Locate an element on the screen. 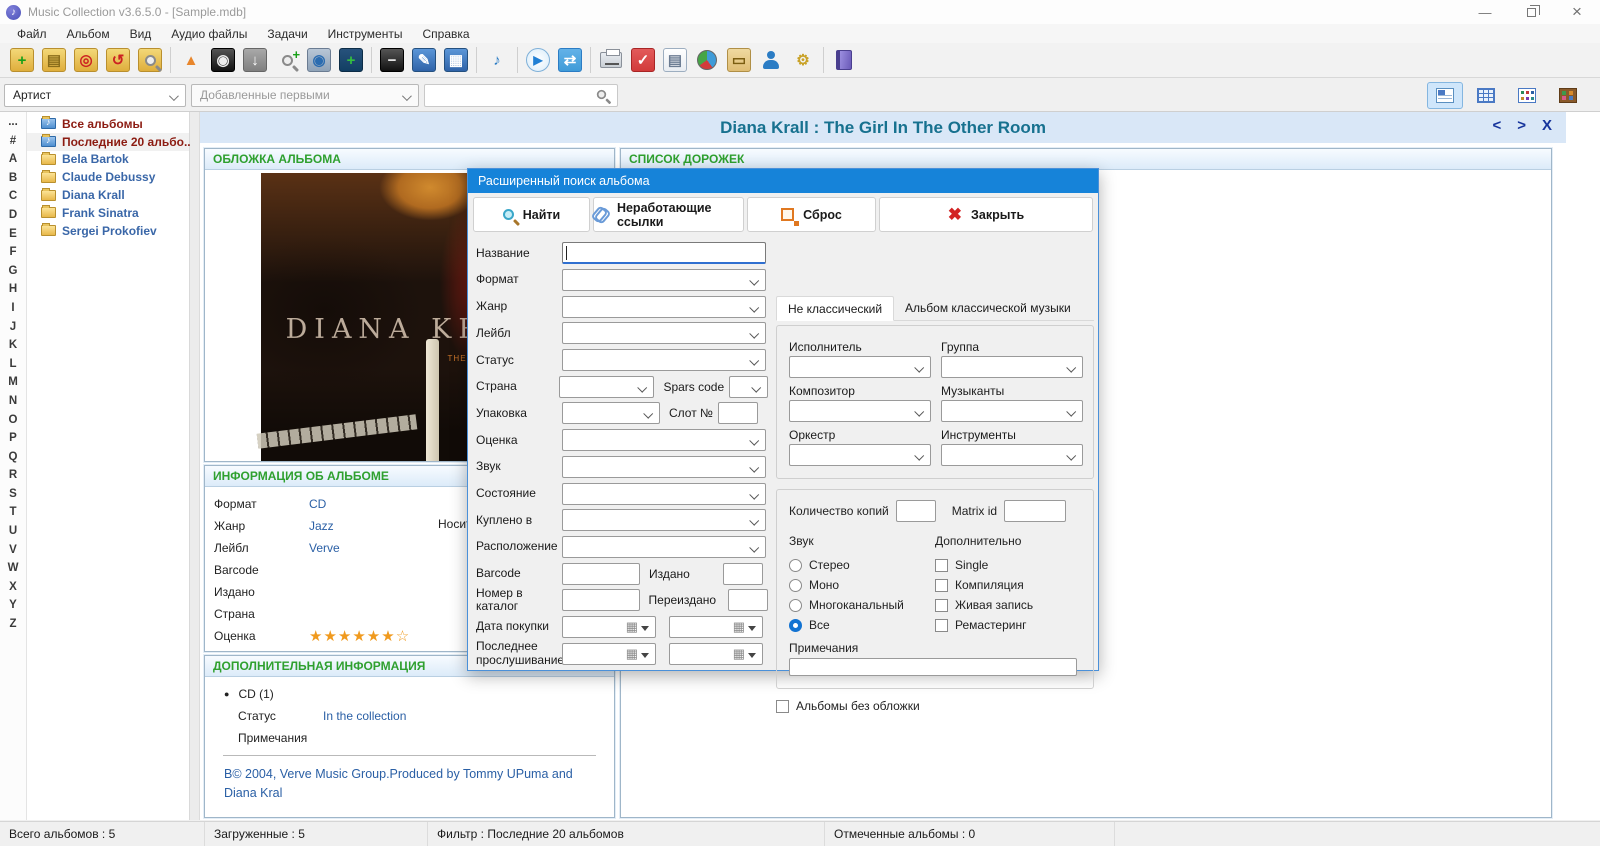 This screenshot has height=860, width=1600. view-table-button is located at coordinates (1486, 95).